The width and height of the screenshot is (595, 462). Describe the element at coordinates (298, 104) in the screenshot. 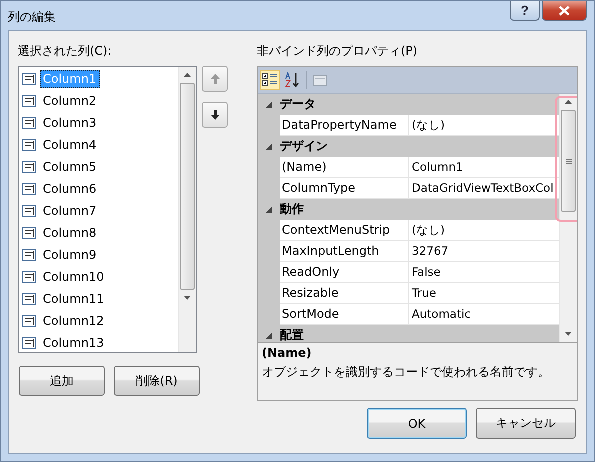

I see `category-label: データ` at that location.